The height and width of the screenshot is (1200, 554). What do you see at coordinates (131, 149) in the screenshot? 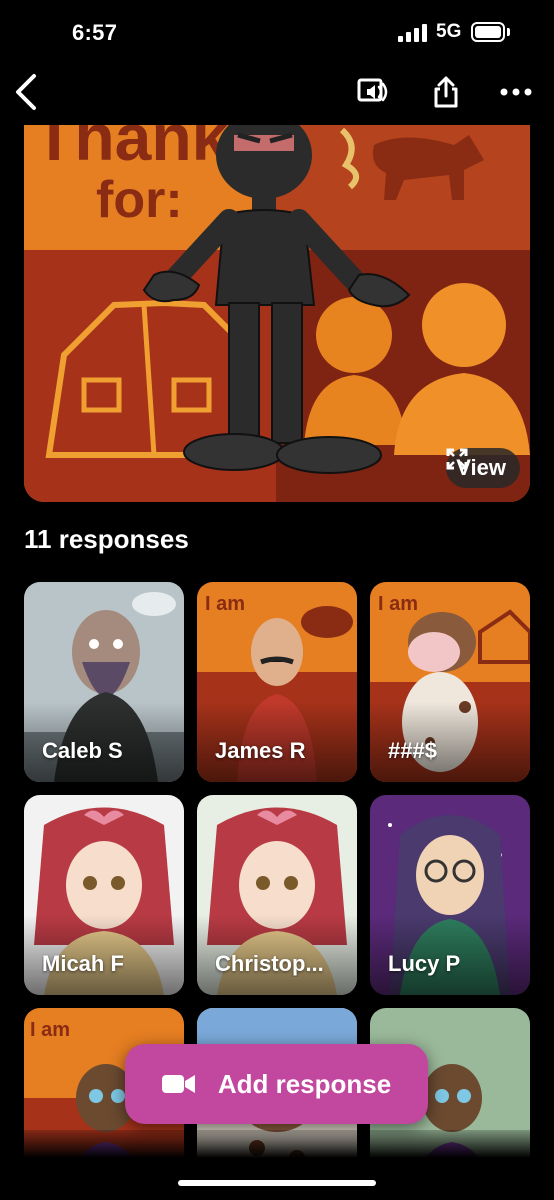
I see `poster-line1: Thank` at bounding box center [131, 149].